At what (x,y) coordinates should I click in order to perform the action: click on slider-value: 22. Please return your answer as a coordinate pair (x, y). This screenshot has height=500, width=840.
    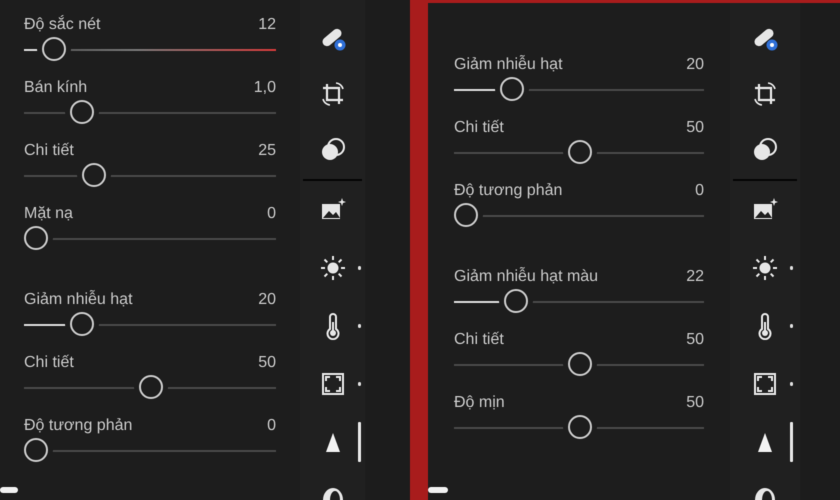
    Looking at the image, I should click on (695, 277).